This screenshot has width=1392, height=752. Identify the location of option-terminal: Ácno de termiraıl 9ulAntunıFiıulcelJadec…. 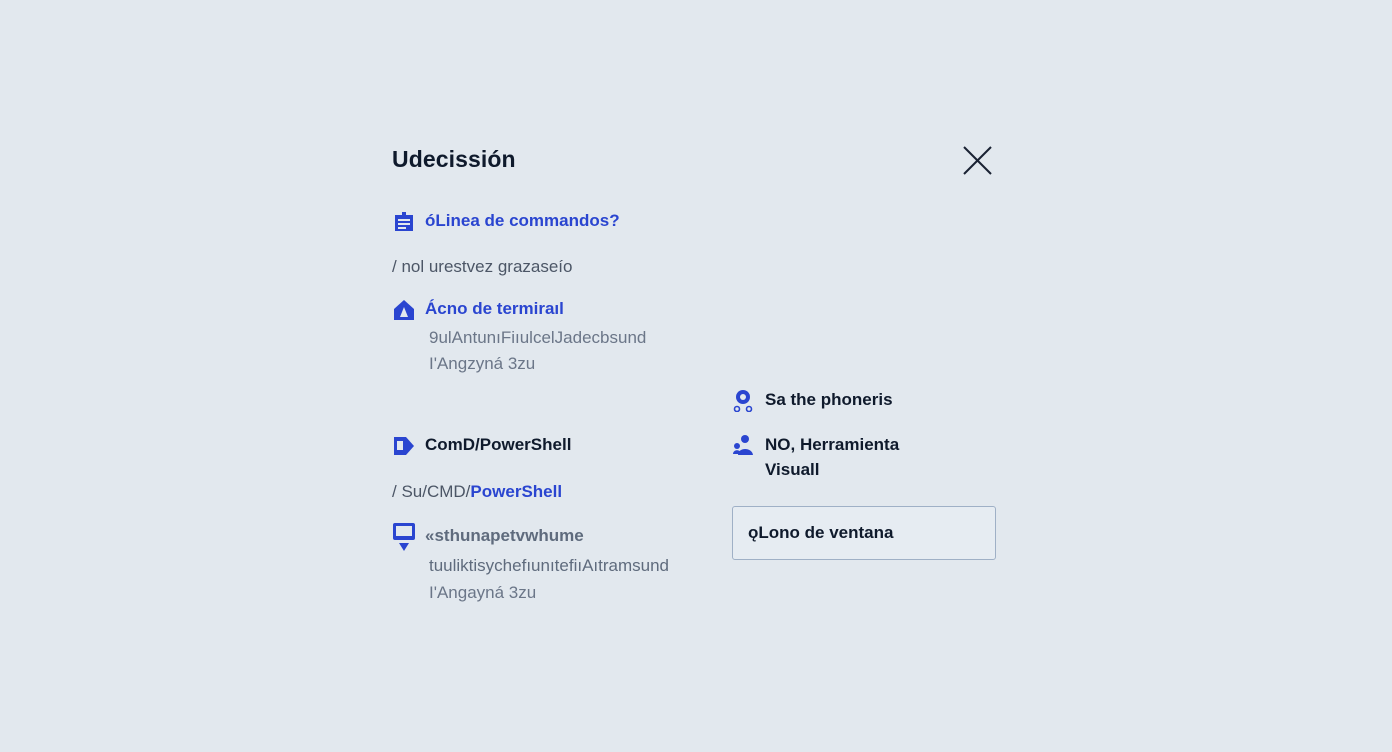
(552, 338).